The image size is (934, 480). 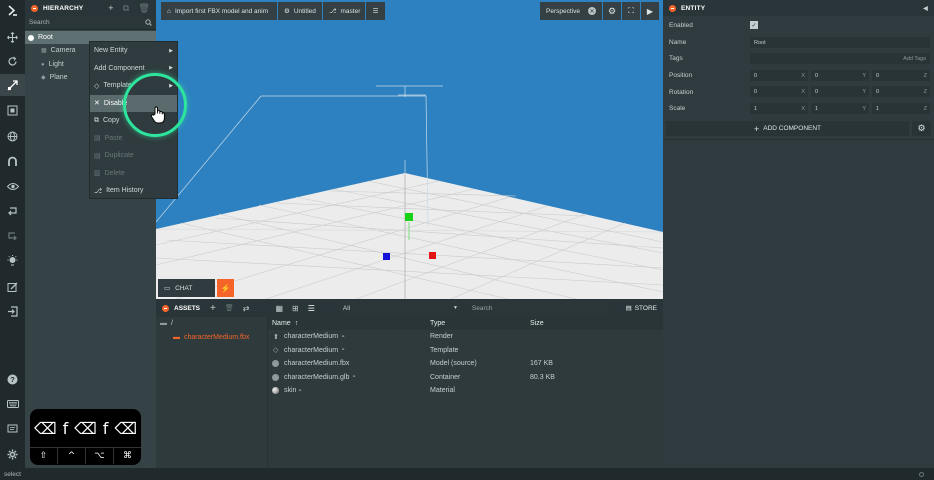 What do you see at coordinates (52, 64) in the screenshot?
I see `tree-item-light: ● Light` at bounding box center [52, 64].